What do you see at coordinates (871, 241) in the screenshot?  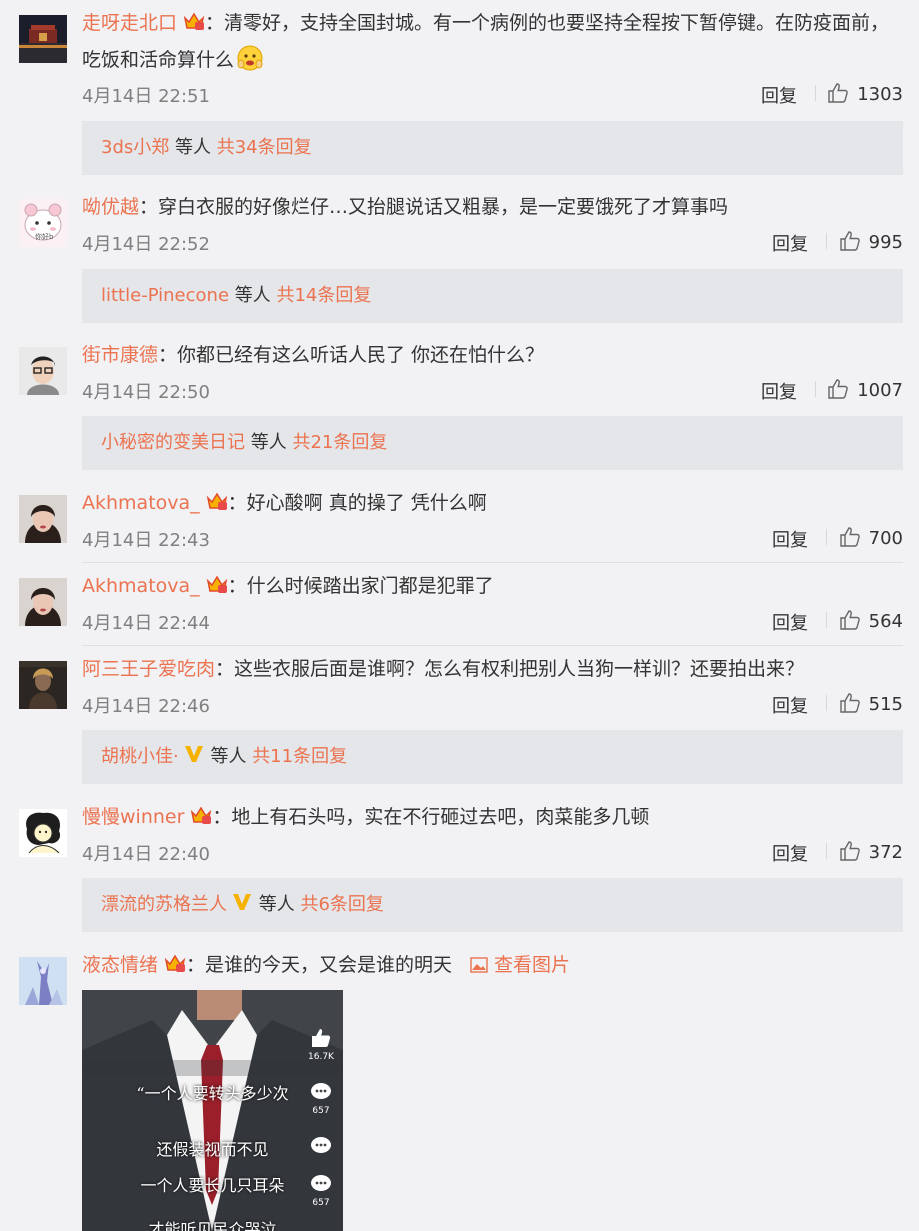 I see `like-button: 995` at bounding box center [871, 241].